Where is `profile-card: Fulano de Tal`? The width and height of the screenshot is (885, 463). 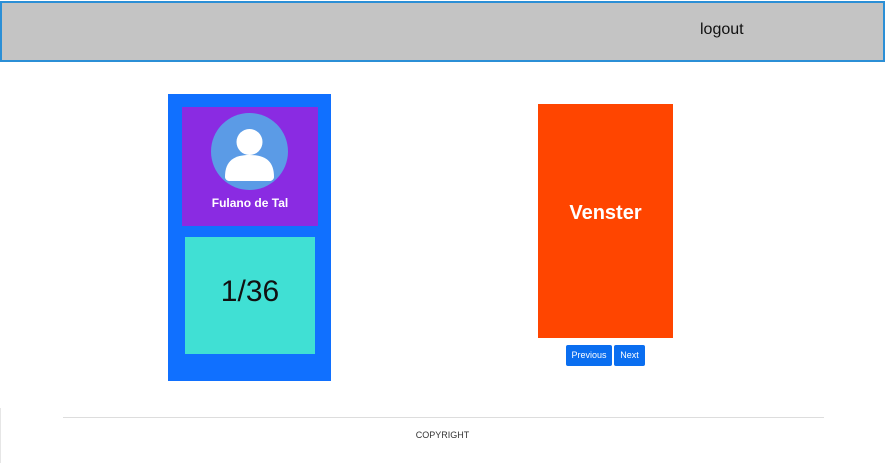 profile-card: Fulano de Tal is located at coordinates (250, 166).